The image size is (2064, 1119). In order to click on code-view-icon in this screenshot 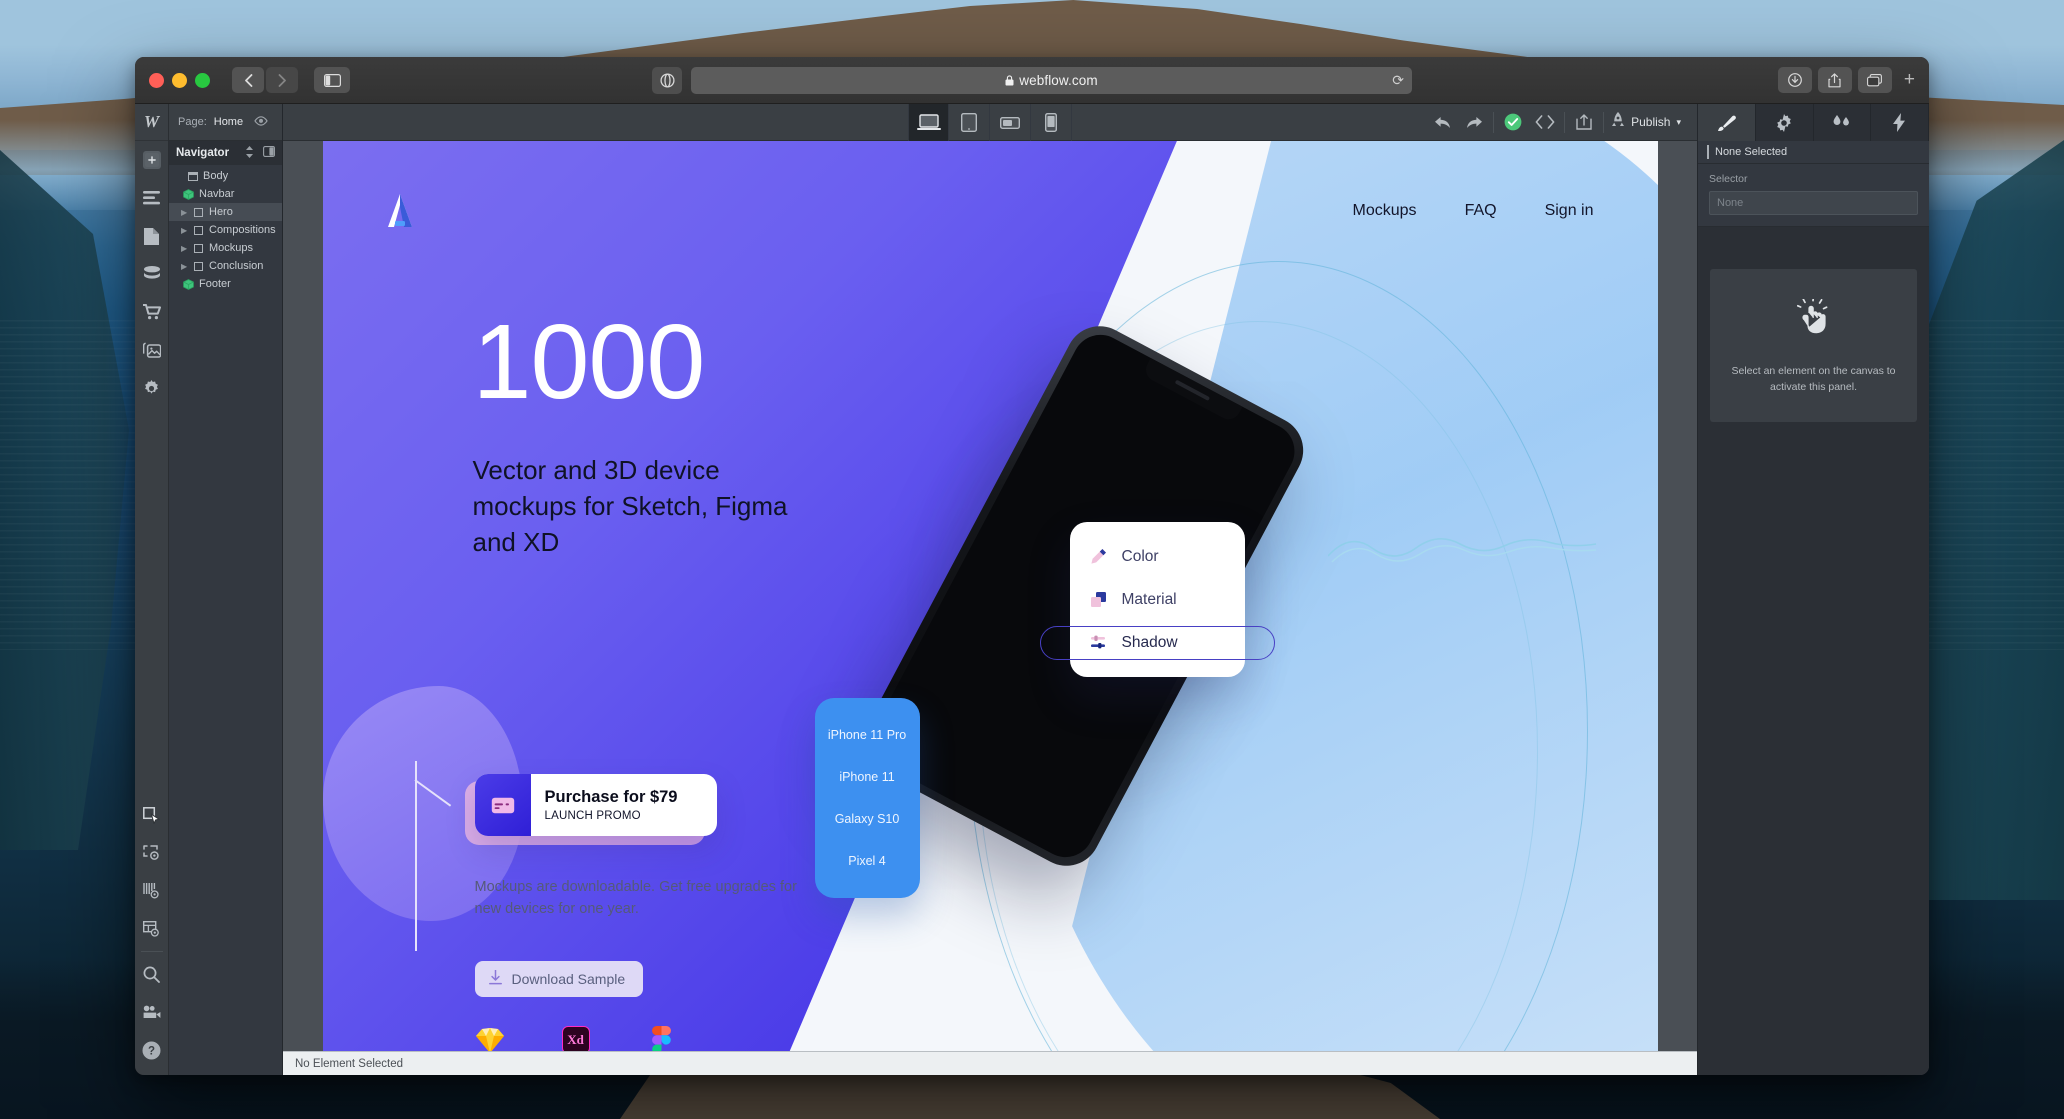, I will do `click(1545, 122)`.